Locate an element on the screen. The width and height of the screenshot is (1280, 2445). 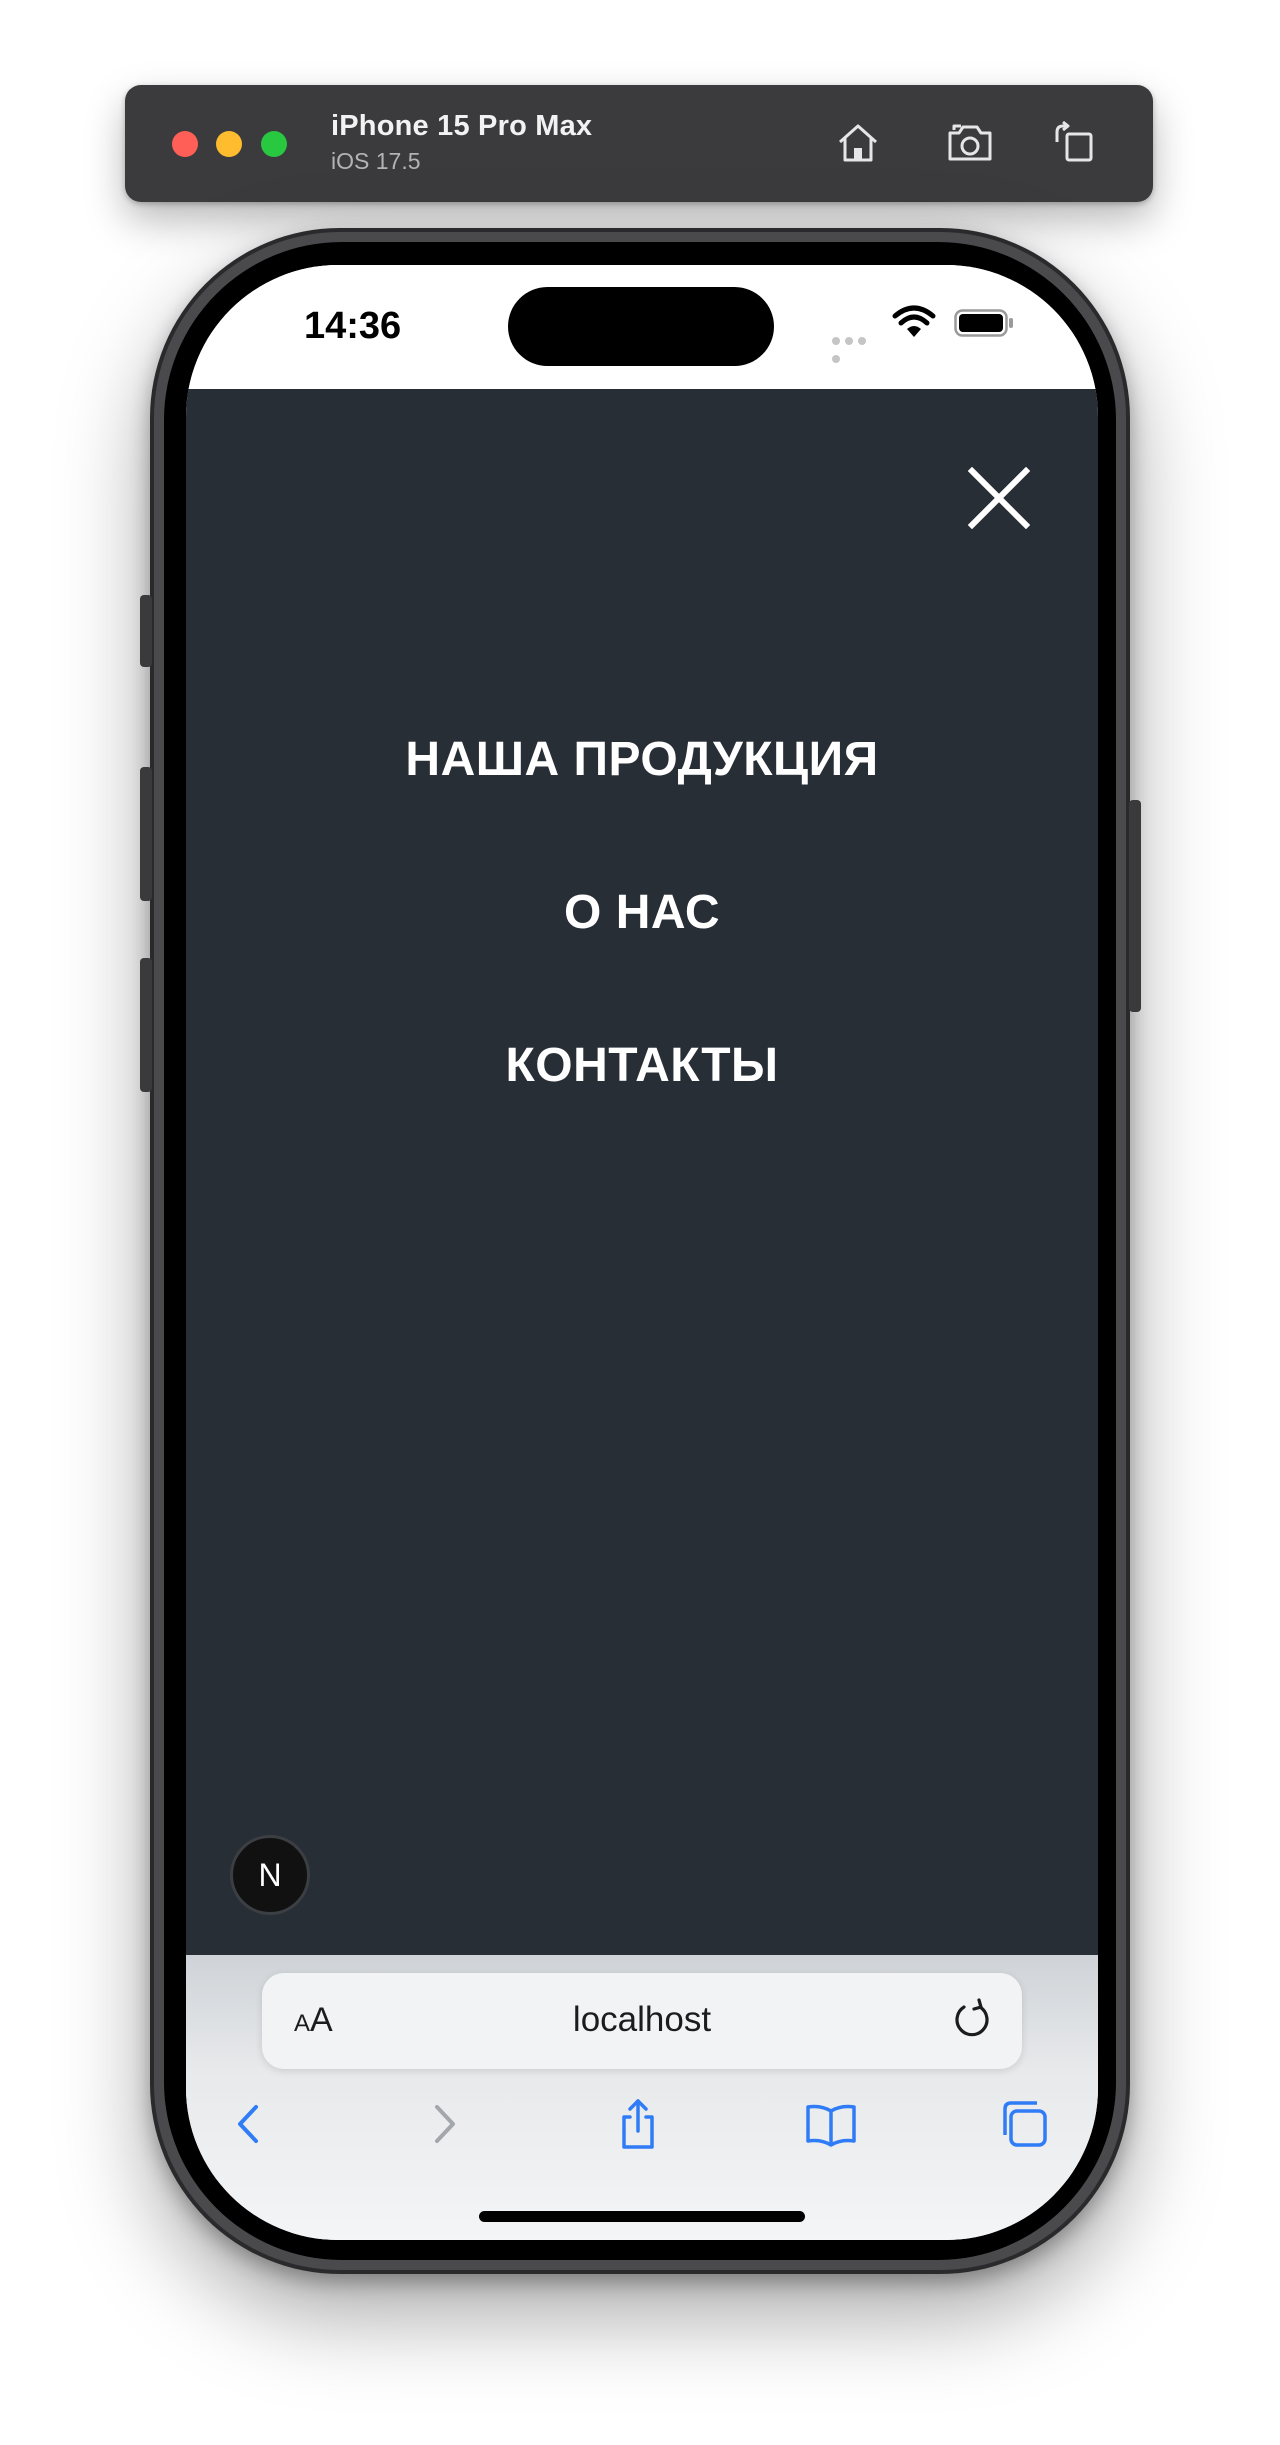
volume-down-button is located at coordinates (146, 1025).